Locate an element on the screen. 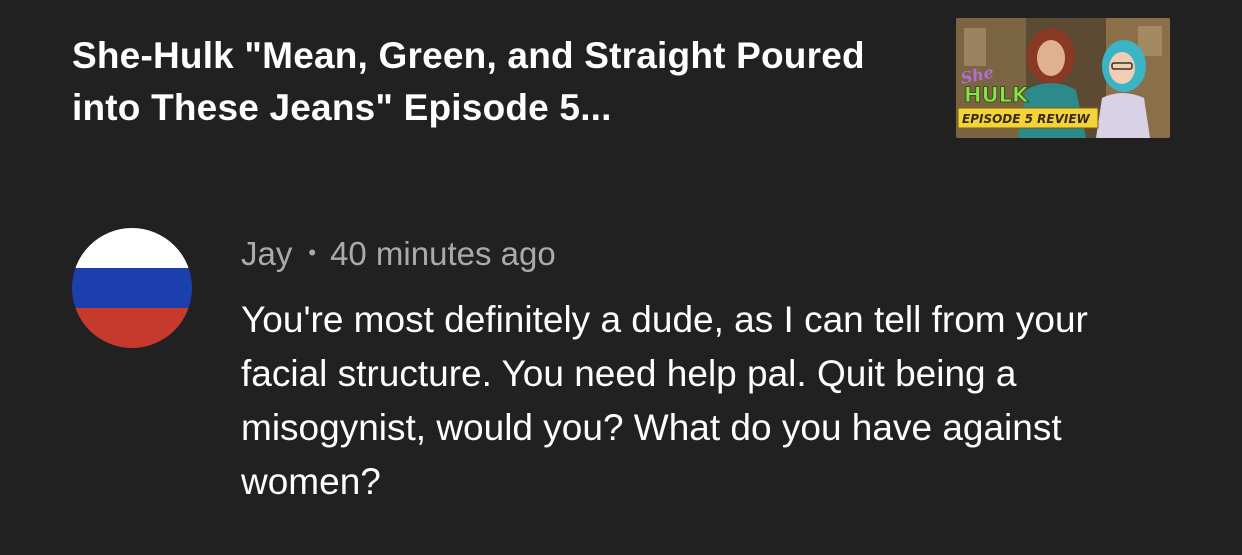  thumbnail-banner: EPISODE 5 REVIEW is located at coordinates (1026, 119).